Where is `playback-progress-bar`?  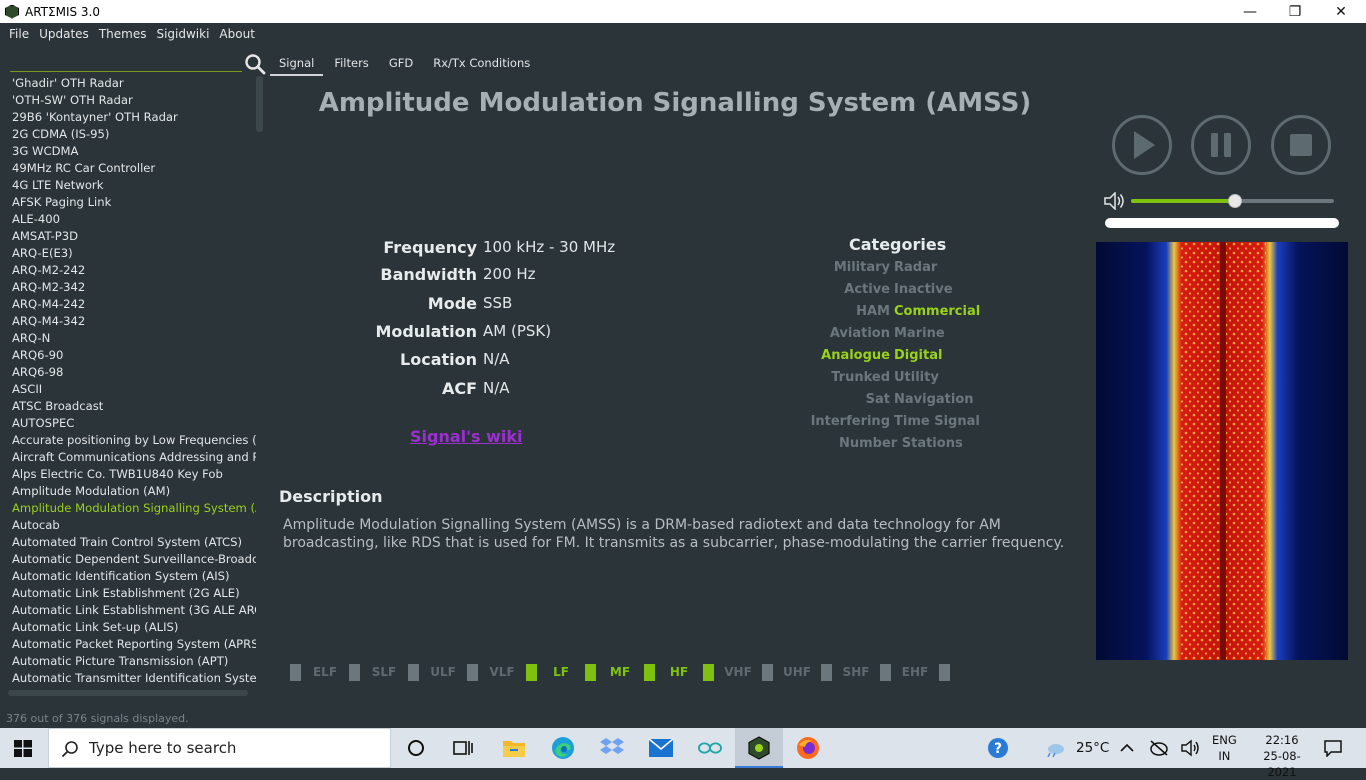
playback-progress-bar is located at coordinates (1222, 223).